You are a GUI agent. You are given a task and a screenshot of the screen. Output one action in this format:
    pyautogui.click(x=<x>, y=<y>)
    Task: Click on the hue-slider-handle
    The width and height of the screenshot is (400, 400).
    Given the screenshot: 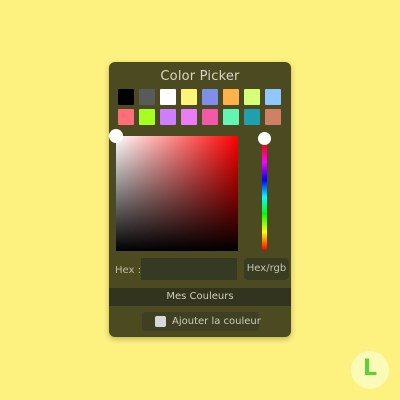 What is the action you would take?
    pyautogui.click(x=264, y=138)
    